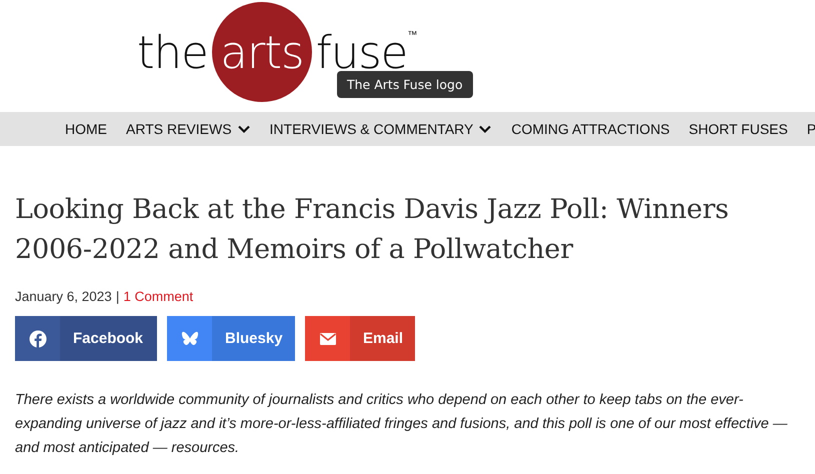  I want to click on nav-link: ARTS REVIEWS, so click(188, 129).